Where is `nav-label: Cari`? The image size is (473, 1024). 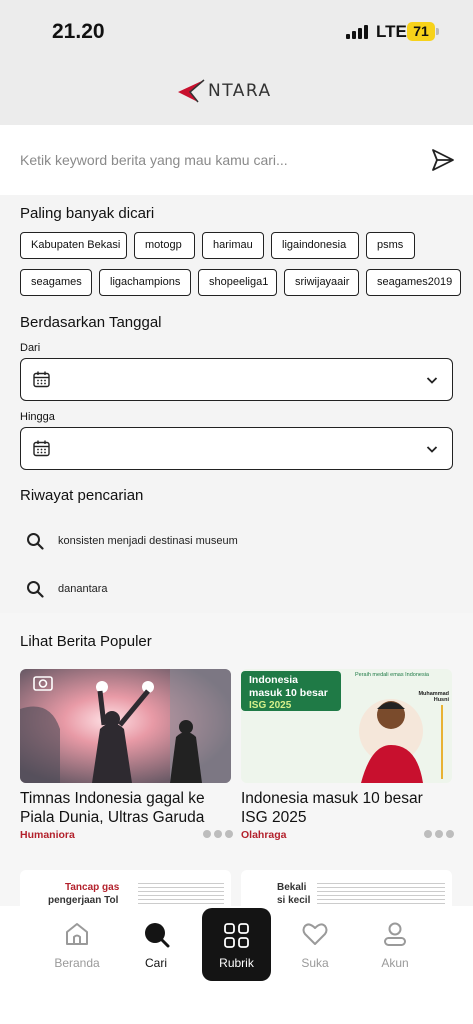 nav-label: Cari is located at coordinates (155, 963).